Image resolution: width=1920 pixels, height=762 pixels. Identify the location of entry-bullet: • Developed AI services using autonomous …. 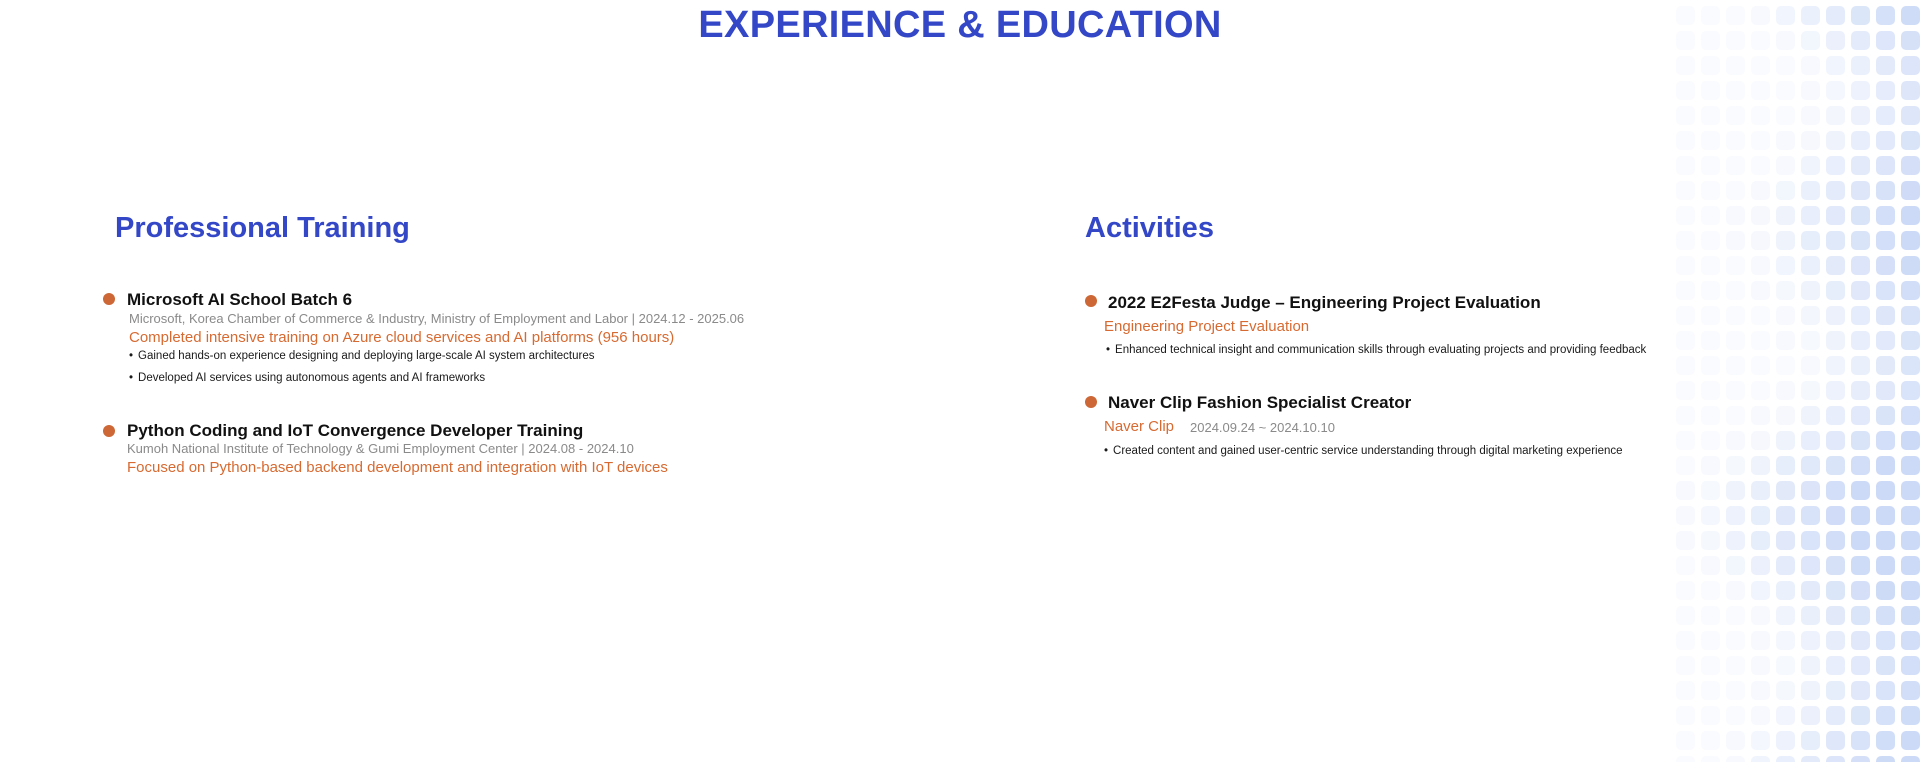
(307, 378).